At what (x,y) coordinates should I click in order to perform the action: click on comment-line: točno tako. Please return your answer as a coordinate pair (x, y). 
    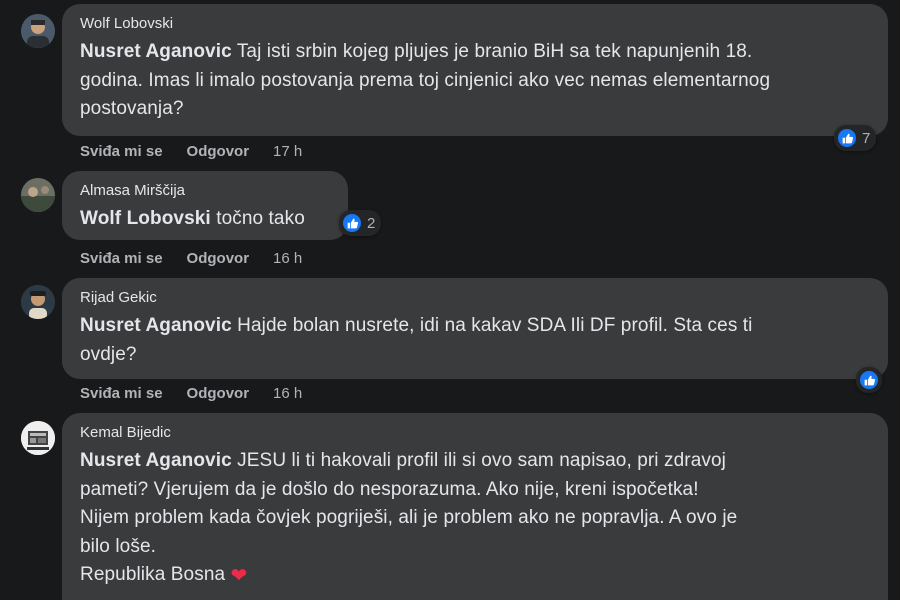
    Looking at the image, I should click on (260, 218).